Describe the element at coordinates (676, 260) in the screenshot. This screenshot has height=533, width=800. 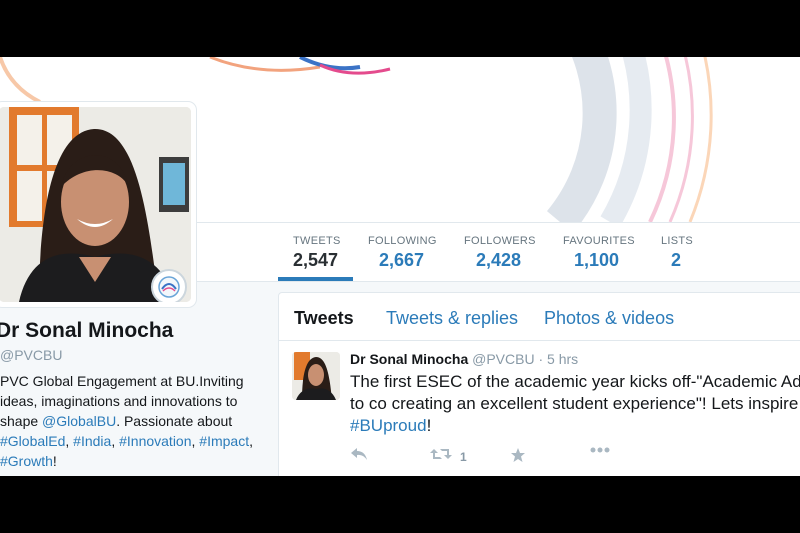
I see `stat-value: 2` at that location.